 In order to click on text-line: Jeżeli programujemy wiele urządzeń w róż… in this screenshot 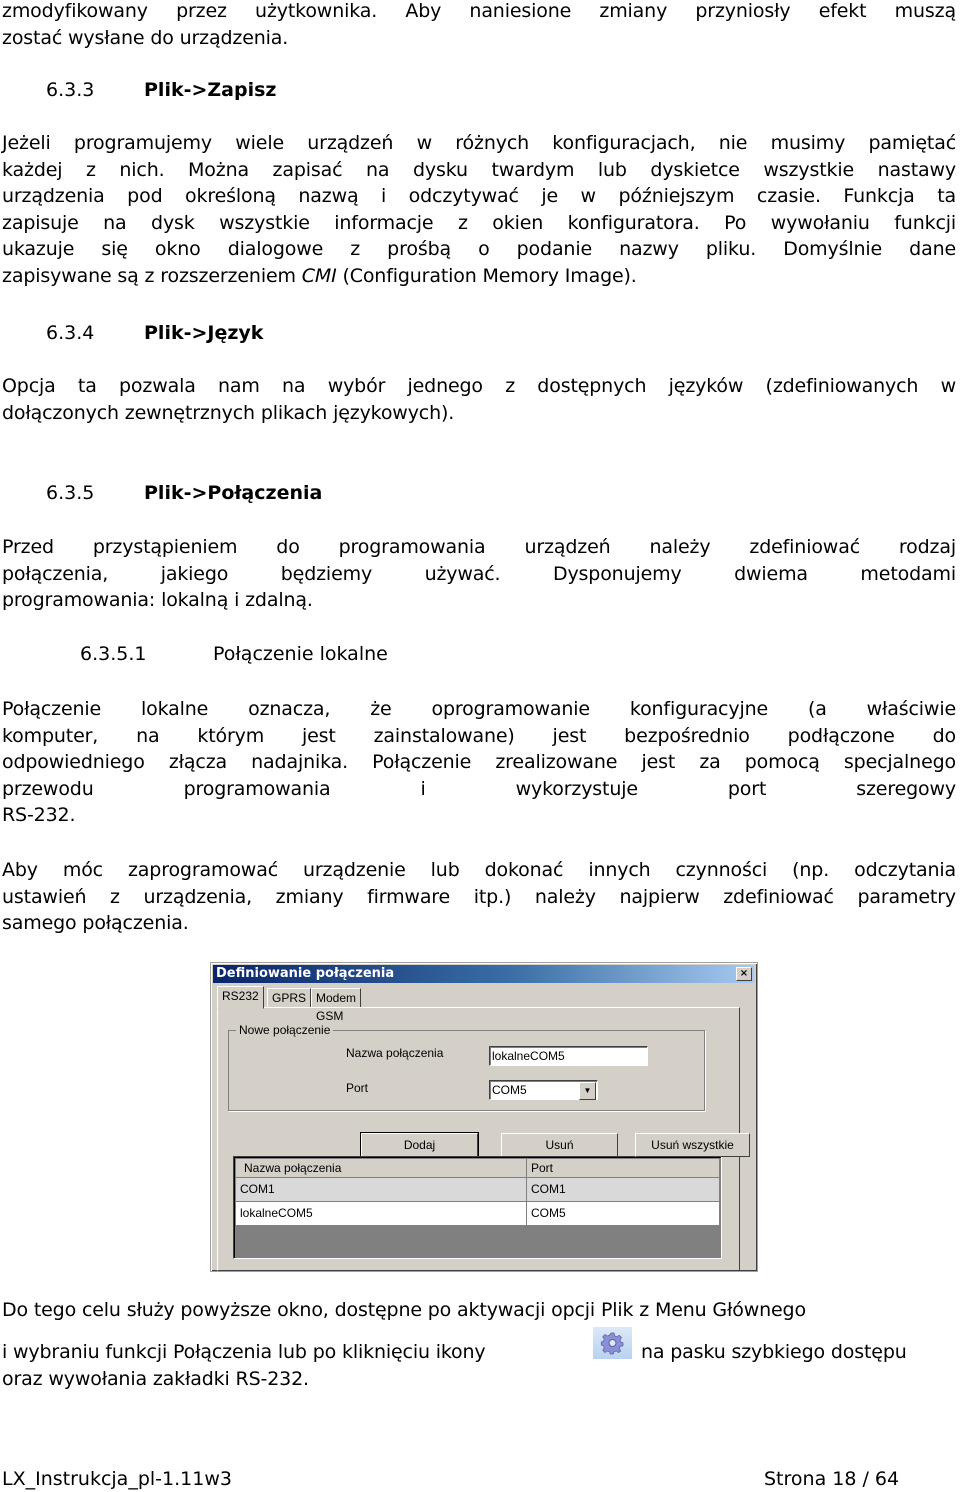, I will do `click(479, 143)`.